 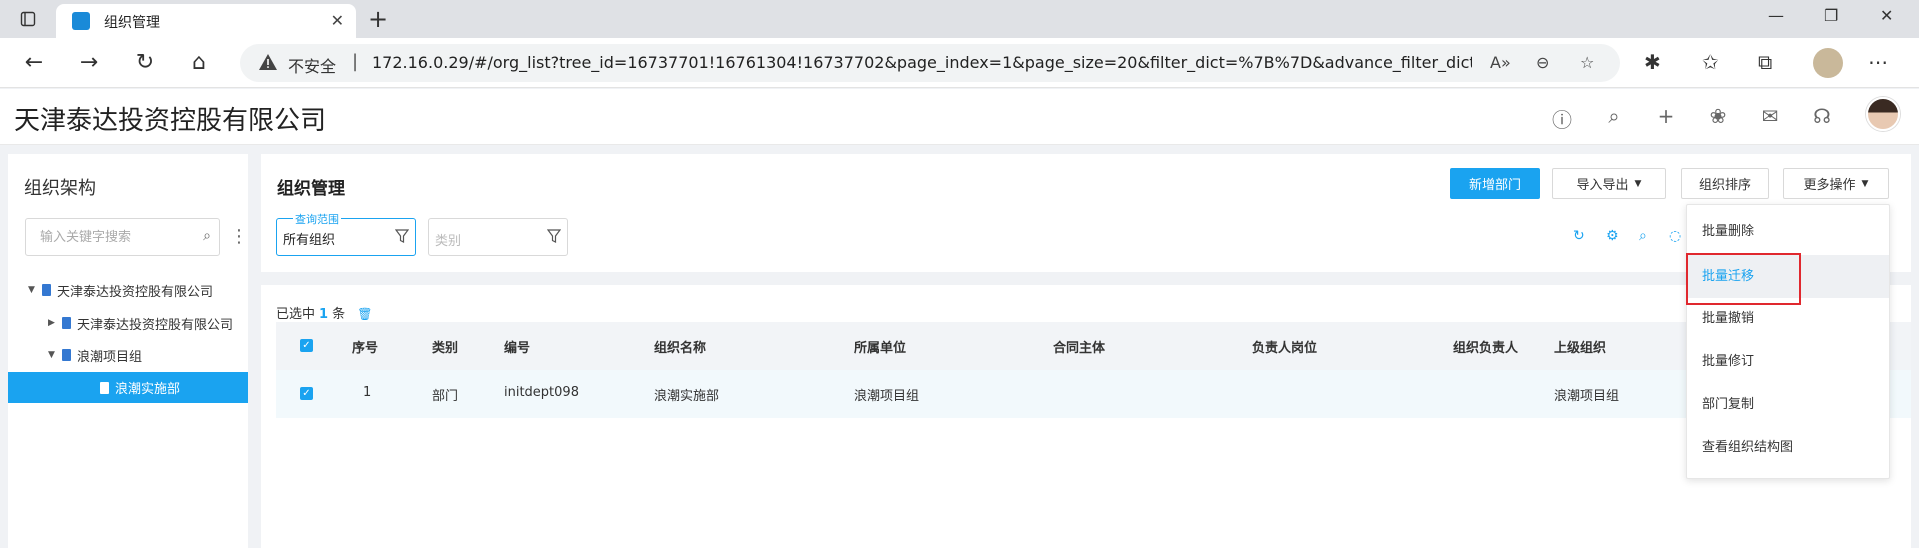 I want to click on caret-right-icon: ▶, so click(x=55, y=323).